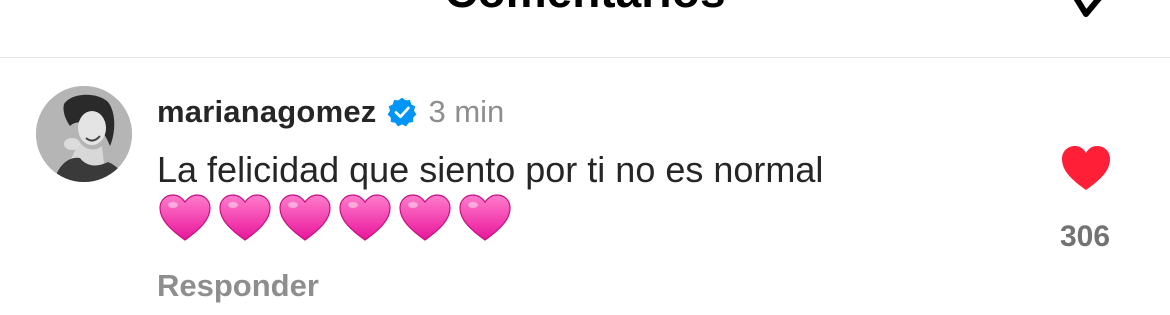  What do you see at coordinates (1092, 12) in the screenshot?
I see `chevron-down-icon` at bounding box center [1092, 12].